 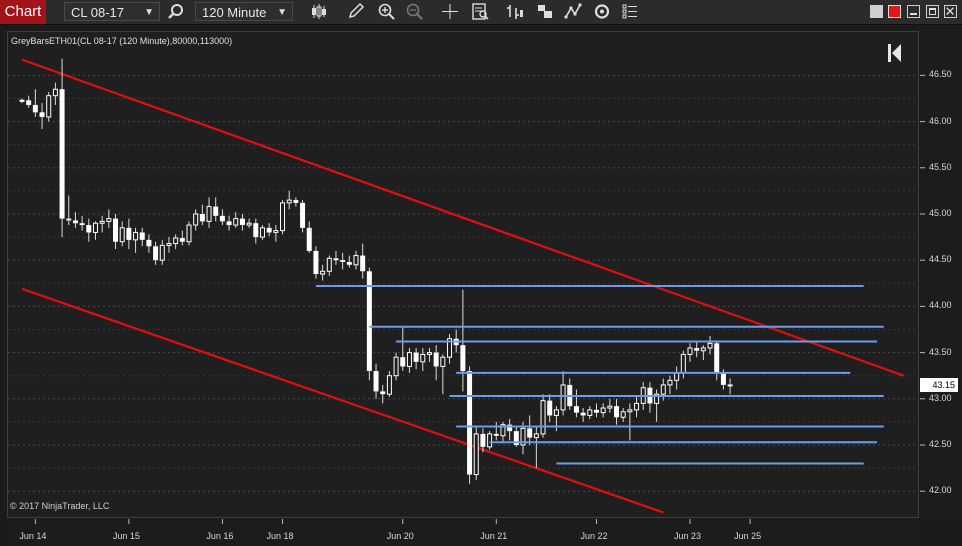 I want to click on time-tick-label: Jun 23, so click(x=688, y=536).